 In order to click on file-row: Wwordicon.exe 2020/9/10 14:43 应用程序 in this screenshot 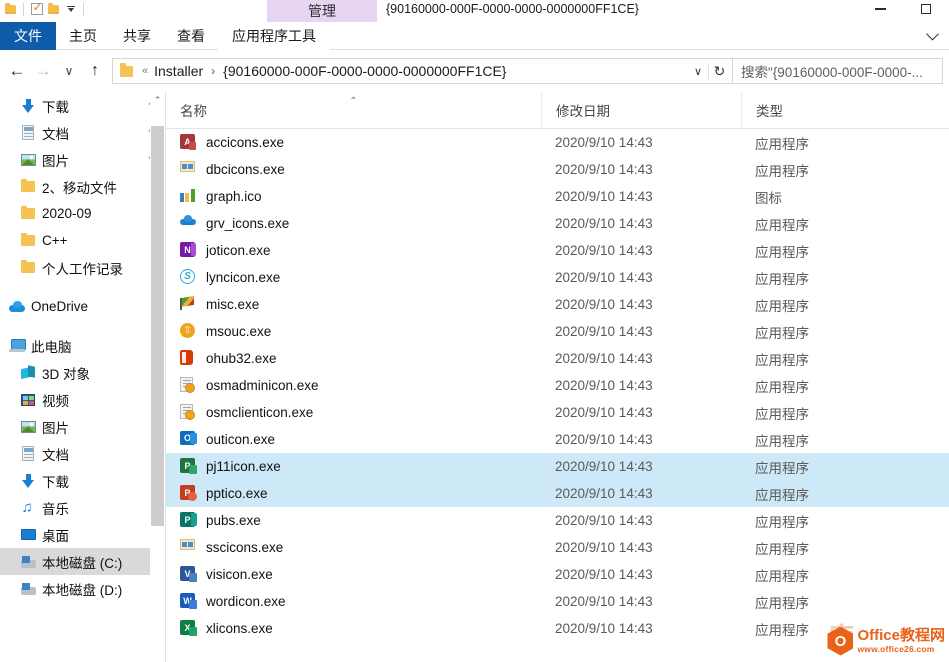, I will do `click(557, 601)`.